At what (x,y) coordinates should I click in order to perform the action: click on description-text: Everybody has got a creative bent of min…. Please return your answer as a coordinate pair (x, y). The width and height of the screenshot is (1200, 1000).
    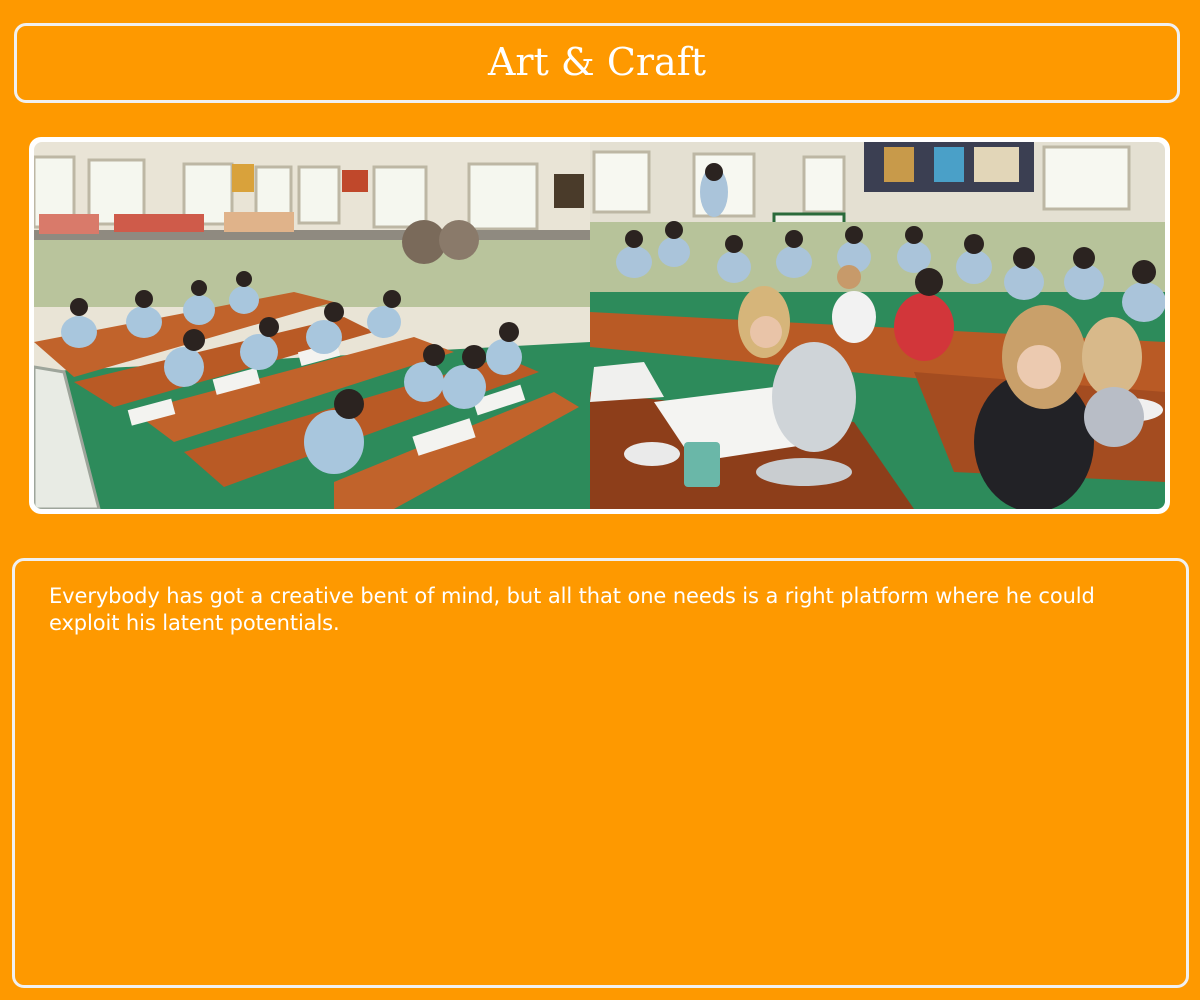
    Looking at the image, I should click on (572, 609).